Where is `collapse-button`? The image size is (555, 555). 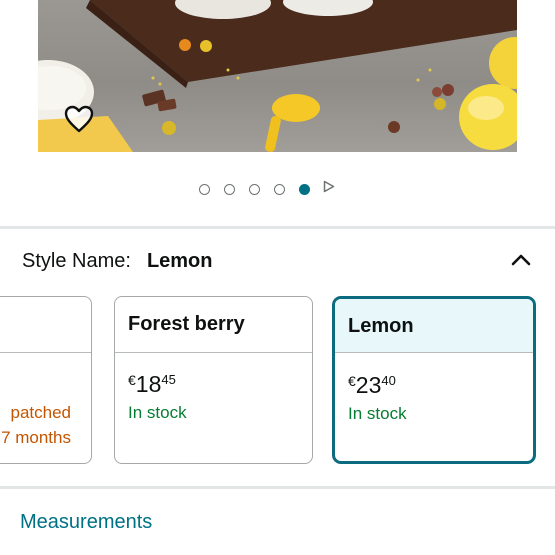
collapse-button is located at coordinates (521, 261).